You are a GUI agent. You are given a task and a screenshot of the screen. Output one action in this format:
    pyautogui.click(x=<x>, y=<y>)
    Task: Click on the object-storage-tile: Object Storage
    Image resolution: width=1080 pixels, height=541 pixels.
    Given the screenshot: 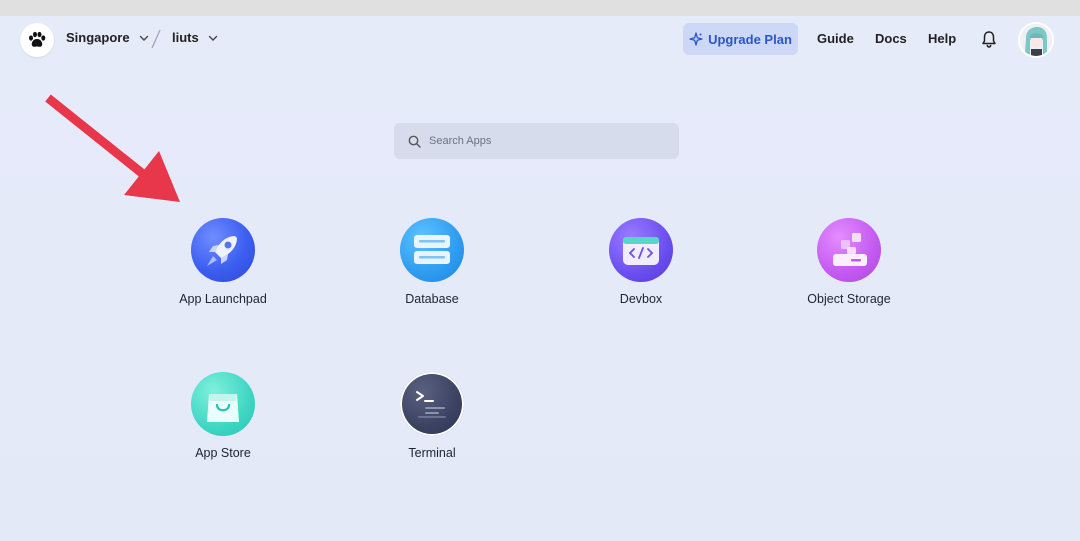 What is the action you would take?
    pyautogui.click(x=849, y=262)
    